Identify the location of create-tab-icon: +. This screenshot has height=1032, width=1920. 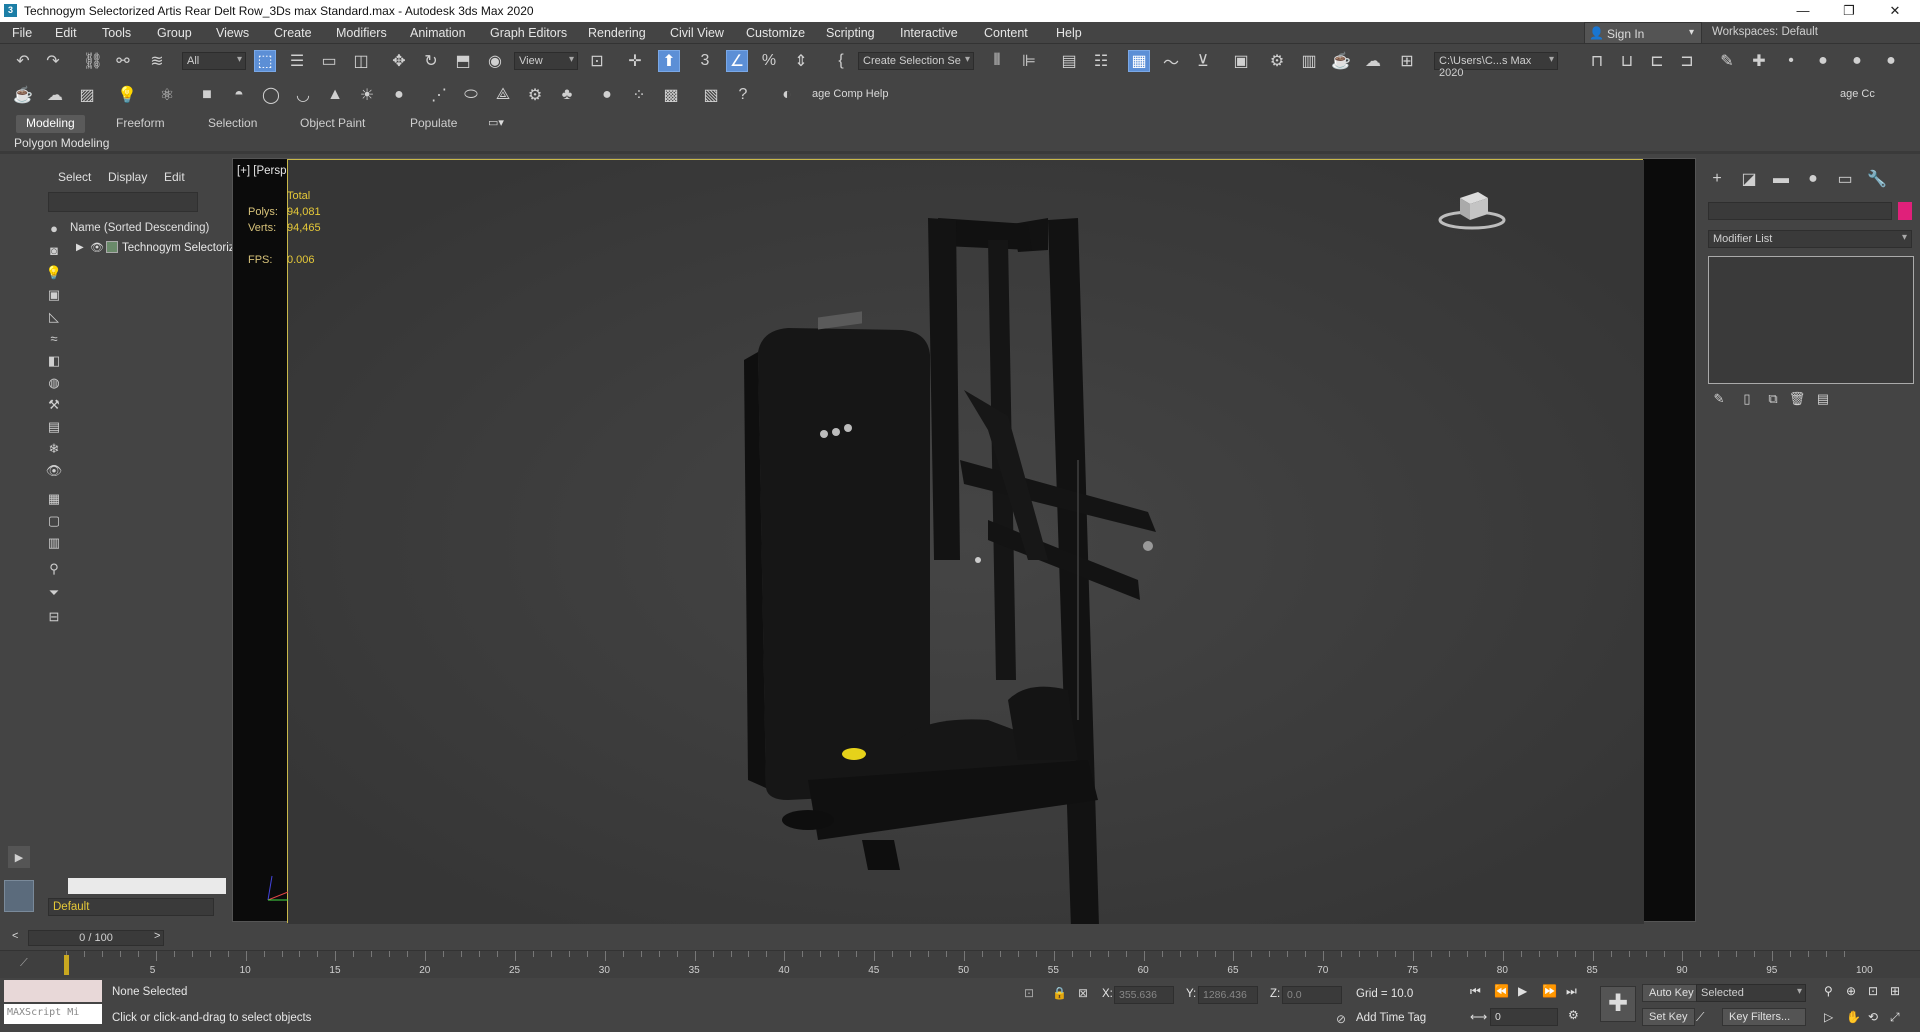
(1717, 179).